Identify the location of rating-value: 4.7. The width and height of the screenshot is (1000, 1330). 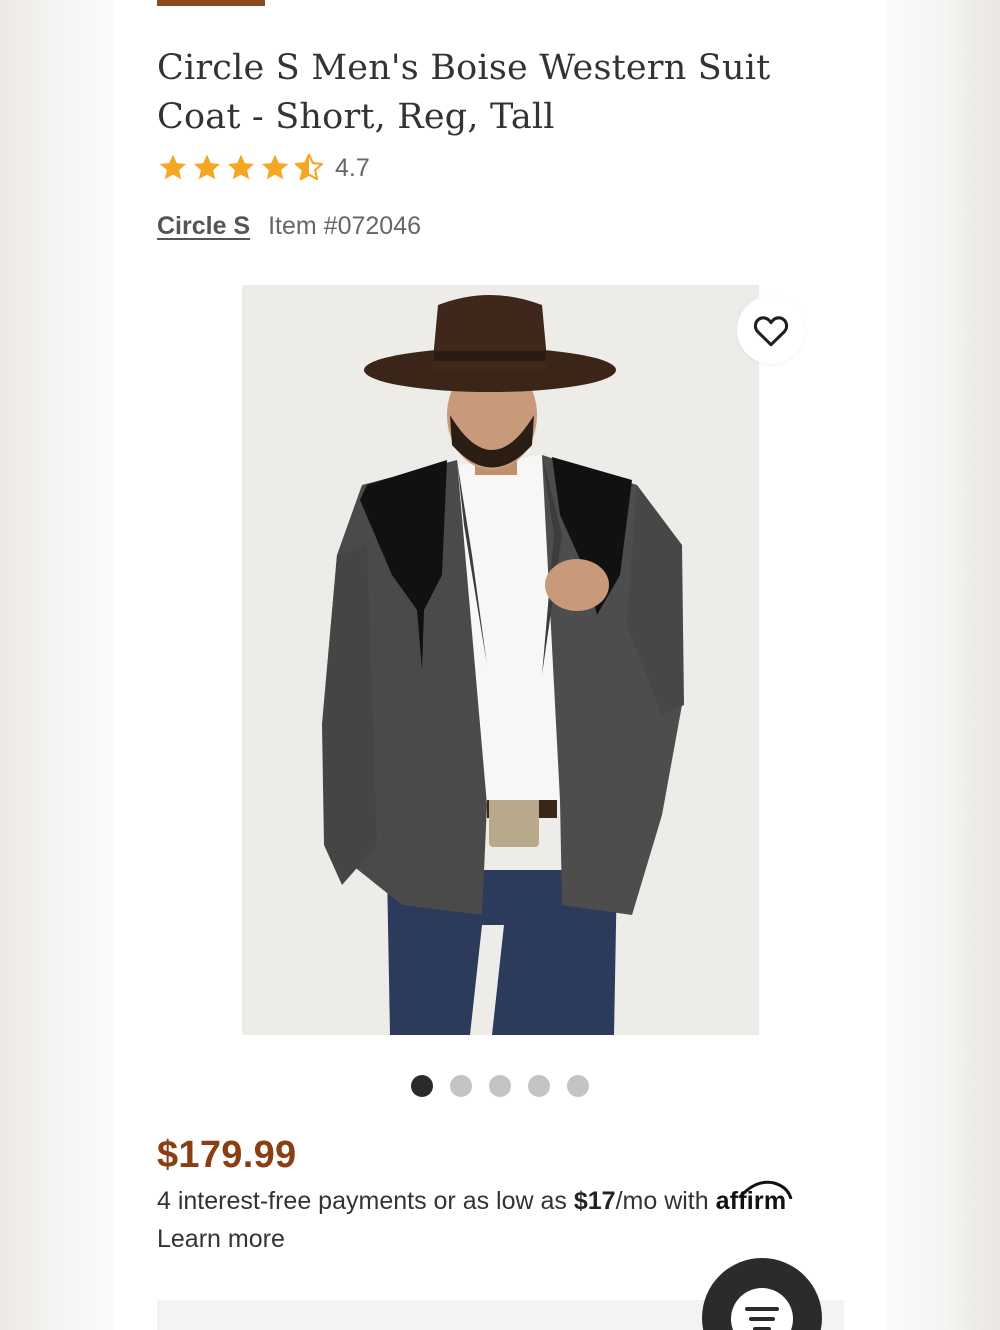
(352, 167).